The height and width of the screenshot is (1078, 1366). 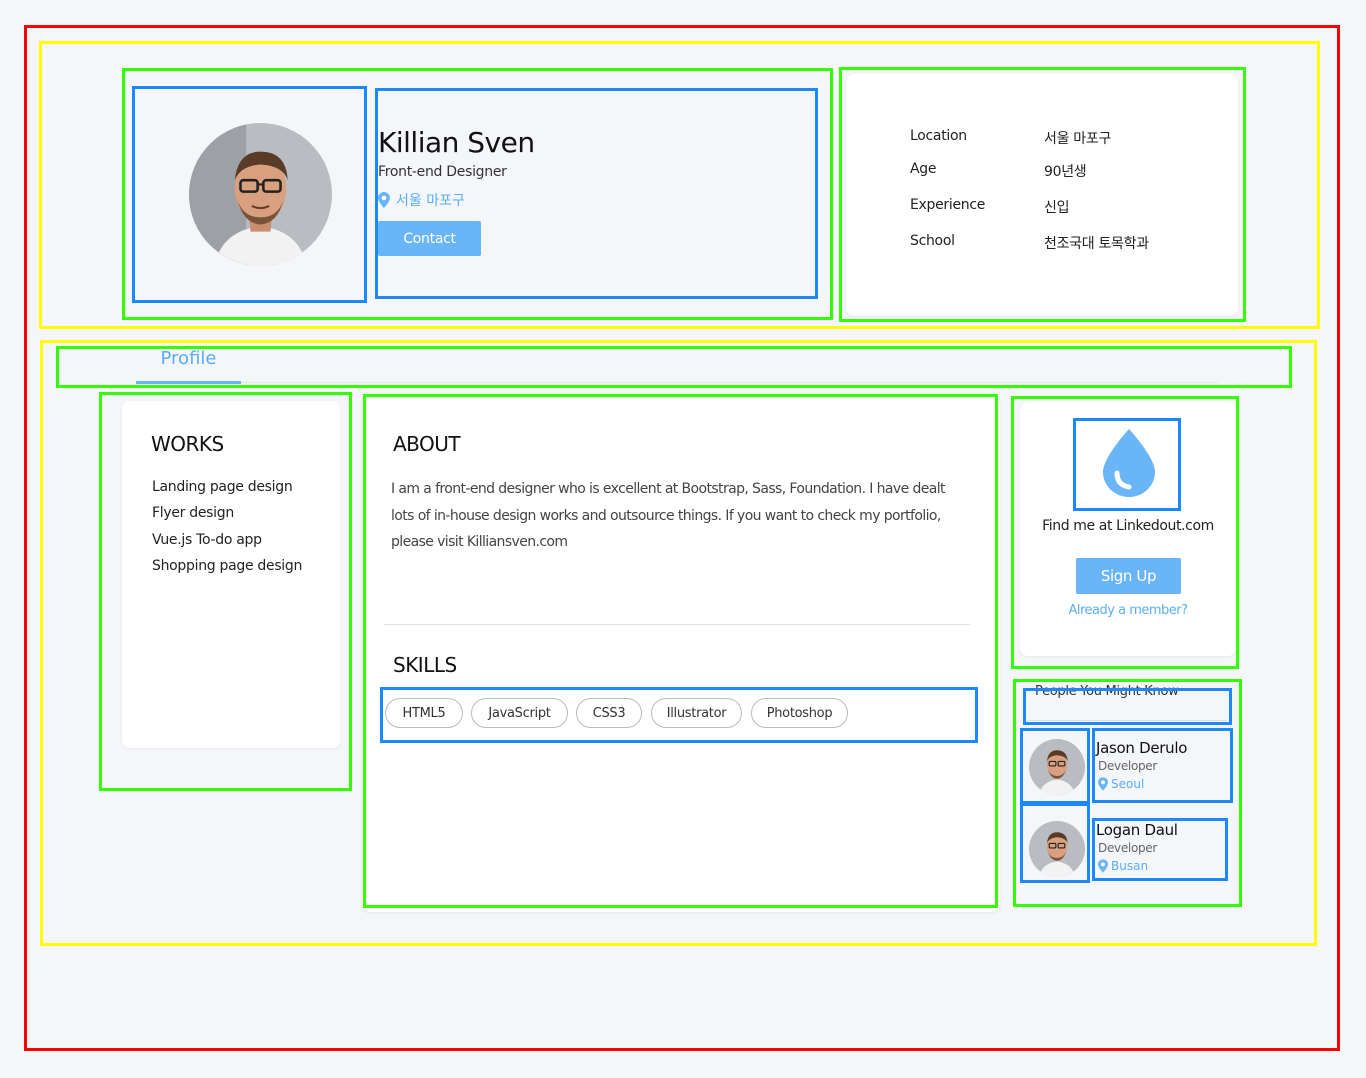 I want to click on drop-icon-outline, so click(x=1127, y=464).